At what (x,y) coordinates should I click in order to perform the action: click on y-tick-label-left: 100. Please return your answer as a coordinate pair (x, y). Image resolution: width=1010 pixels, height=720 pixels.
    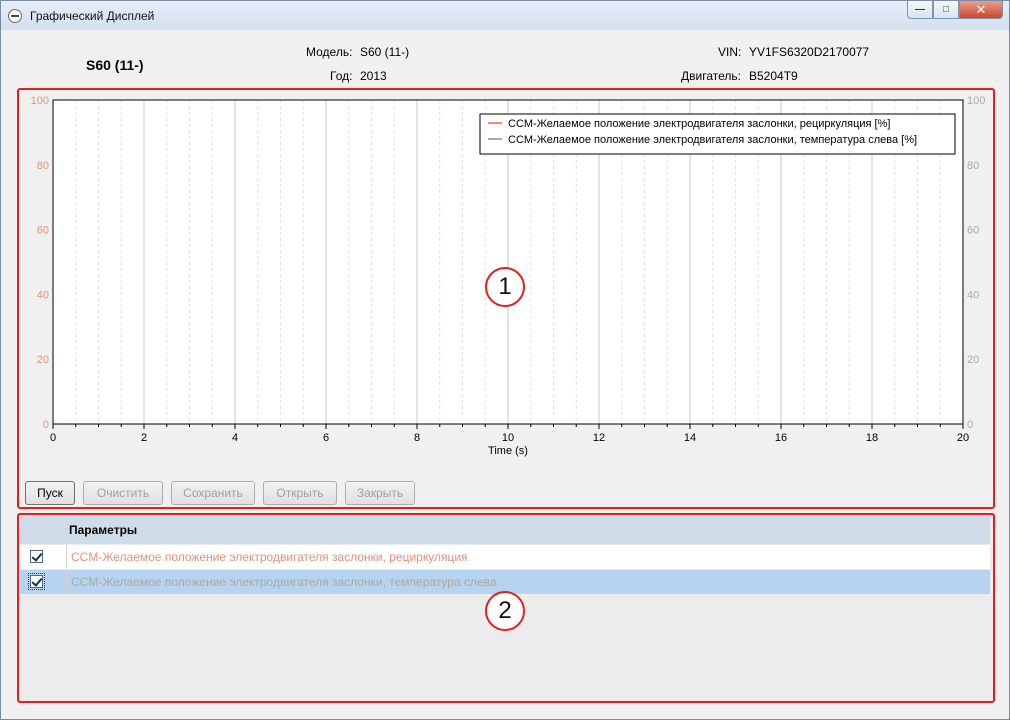
    Looking at the image, I should click on (40, 101).